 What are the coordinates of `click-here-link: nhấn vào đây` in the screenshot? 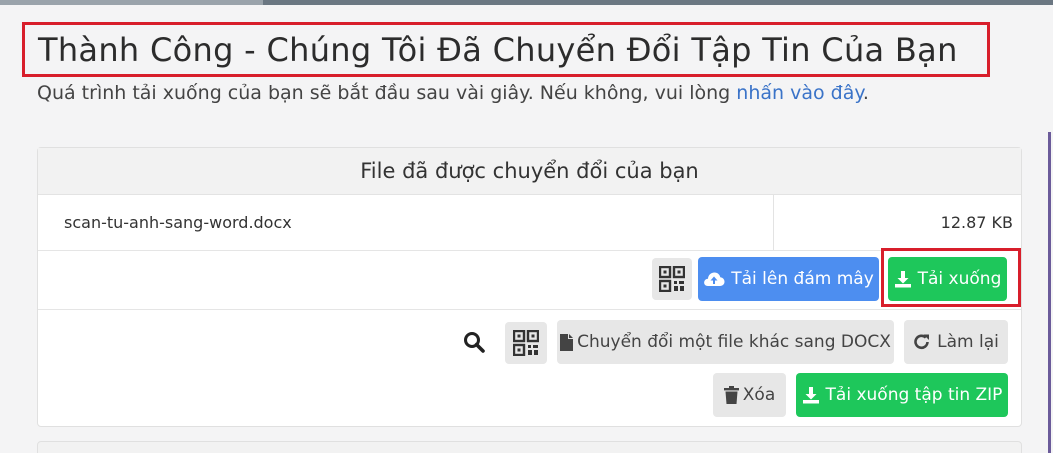 It's located at (799, 93).